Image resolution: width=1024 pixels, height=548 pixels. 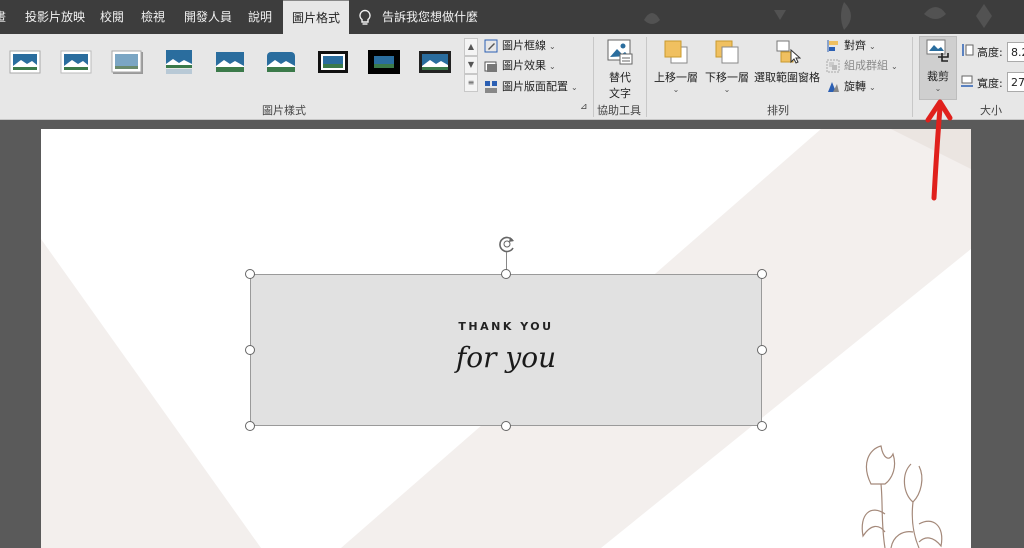 What do you see at coordinates (490, 66) in the screenshot?
I see `effects-icon` at bounding box center [490, 66].